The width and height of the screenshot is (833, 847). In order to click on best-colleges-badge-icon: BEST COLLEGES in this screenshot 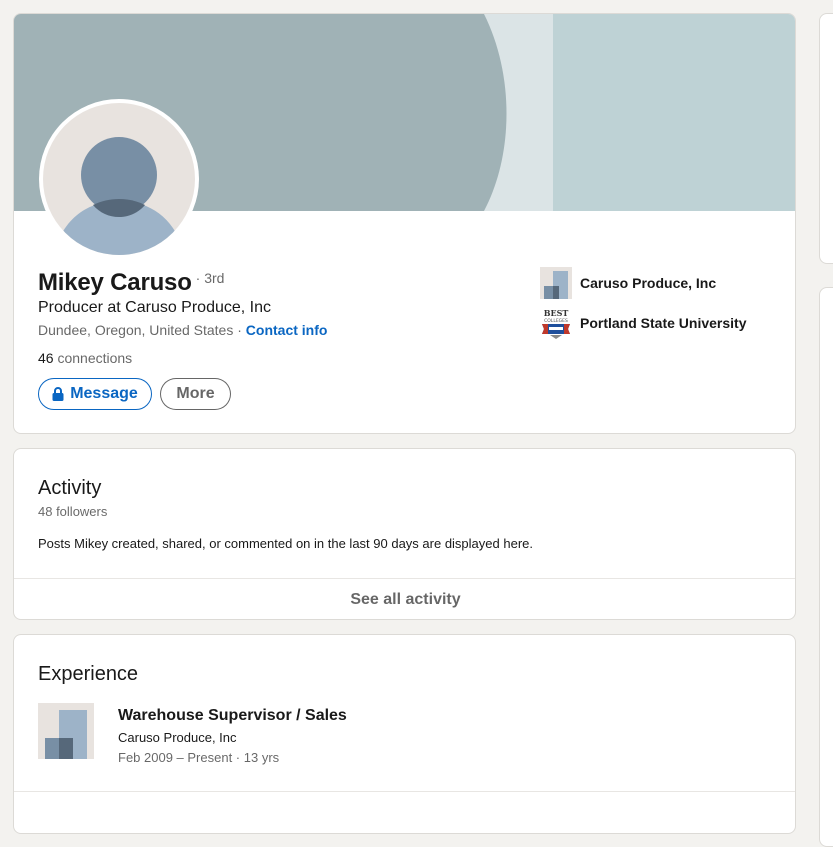, I will do `click(556, 323)`.